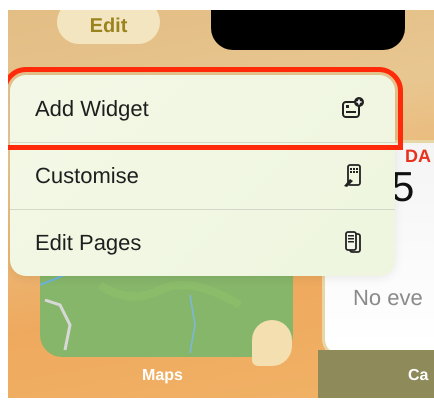 The image size is (434, 405). Describe the element at coordinates (418, 376) in the screenshot. I see `app-label: Ca` at that location.